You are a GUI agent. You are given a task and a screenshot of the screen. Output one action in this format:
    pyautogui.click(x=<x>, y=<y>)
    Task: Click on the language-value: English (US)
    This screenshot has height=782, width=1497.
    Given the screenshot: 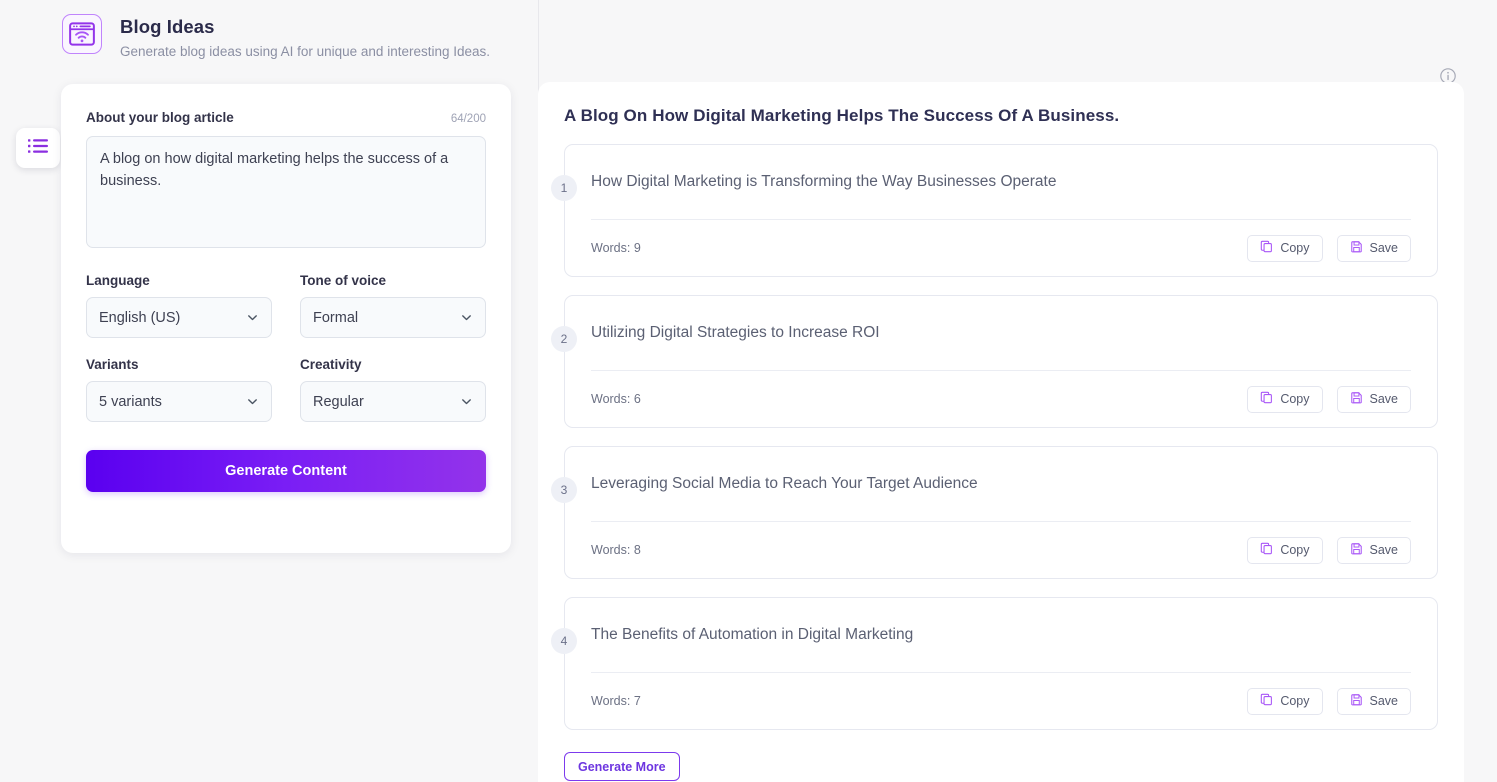 What is the action you would take?
    pyautogui.click(x=140, y=317)
    